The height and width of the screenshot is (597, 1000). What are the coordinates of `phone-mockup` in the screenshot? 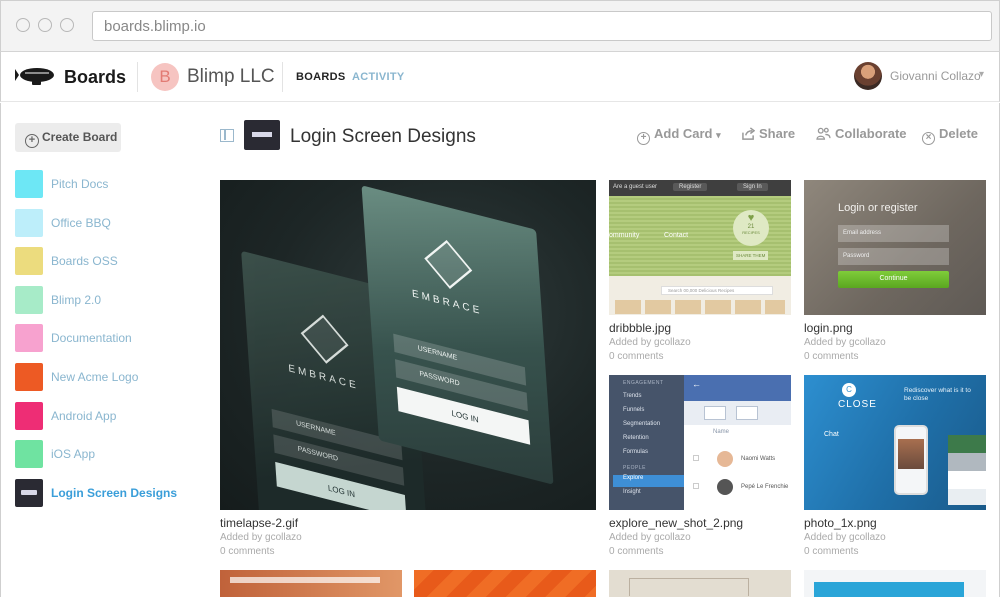 It's located at (911, 460).